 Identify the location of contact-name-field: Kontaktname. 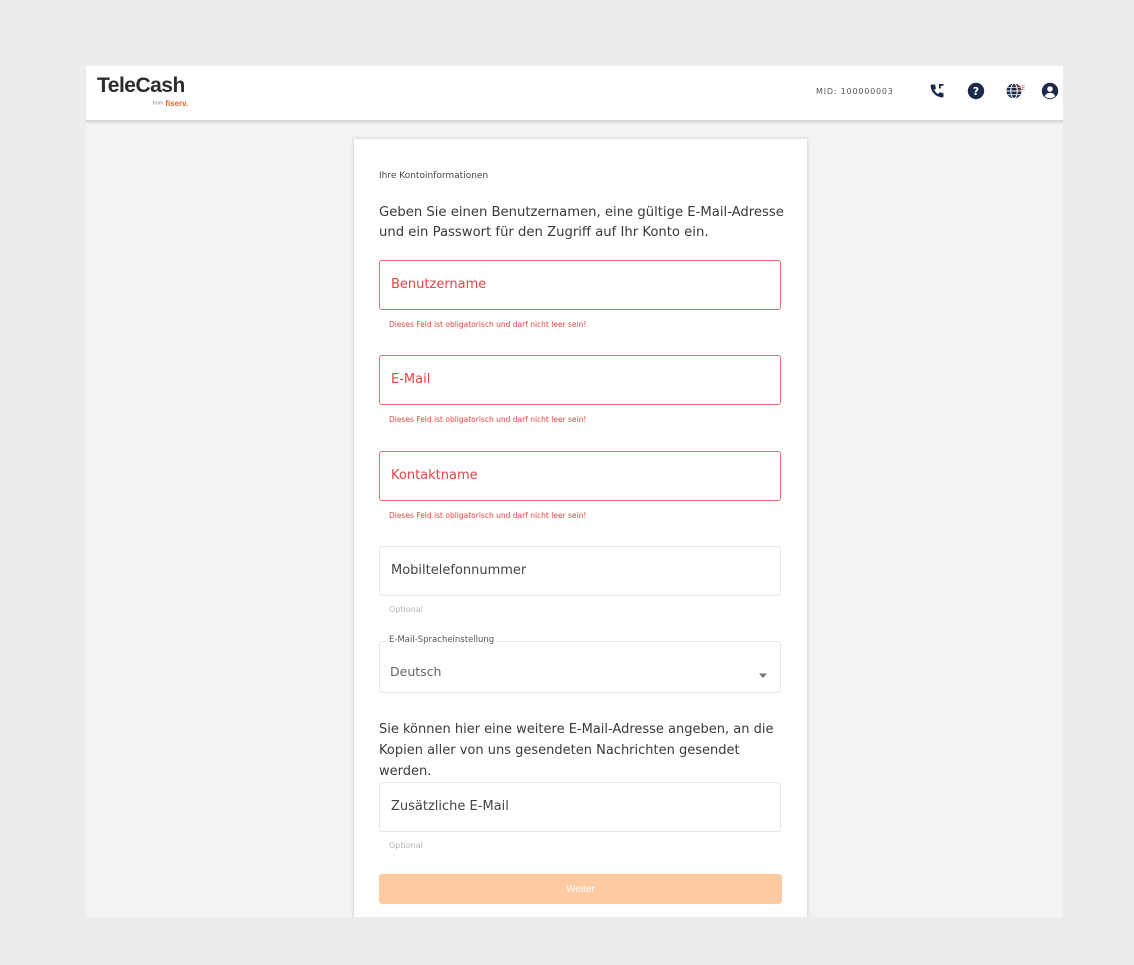
(580, 476).